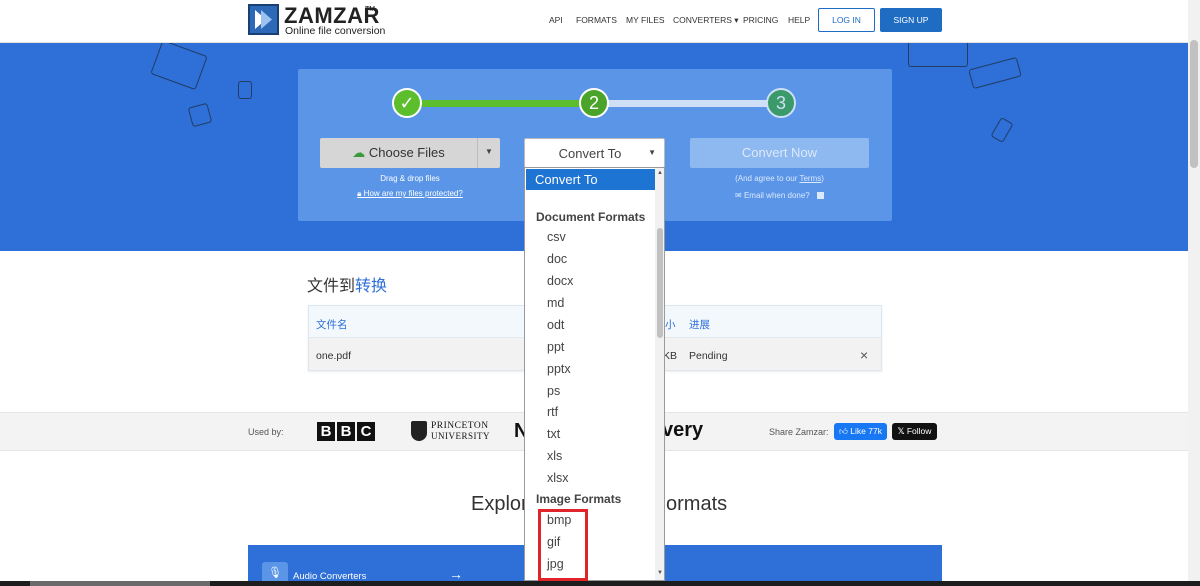 The height and width of the screenshot is (586, 1200). I want to click on taskbar-app-strip, so click(120, 583).